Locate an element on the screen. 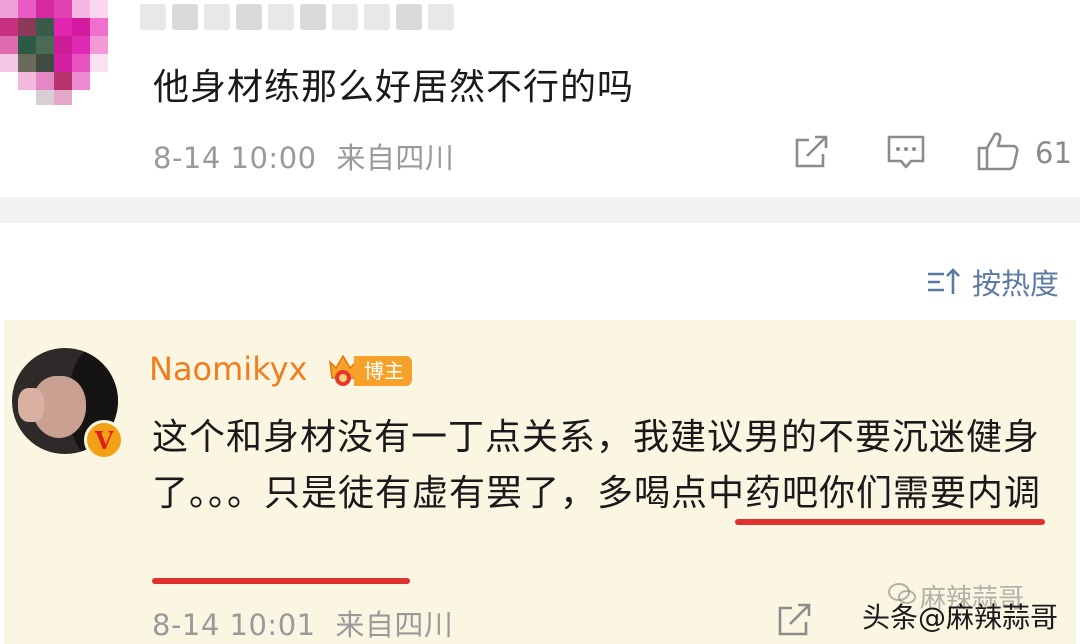 This screenshot has width=1080, height=644. pixelated-avatar is located at coordinates (61, 52).